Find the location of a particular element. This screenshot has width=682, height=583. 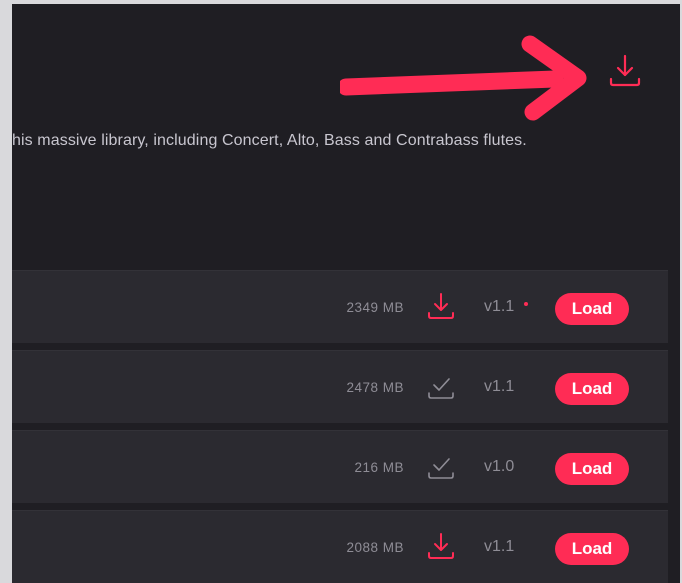

library-row: 2478 MB v1.1 Load is located at coordinates (340, 386).